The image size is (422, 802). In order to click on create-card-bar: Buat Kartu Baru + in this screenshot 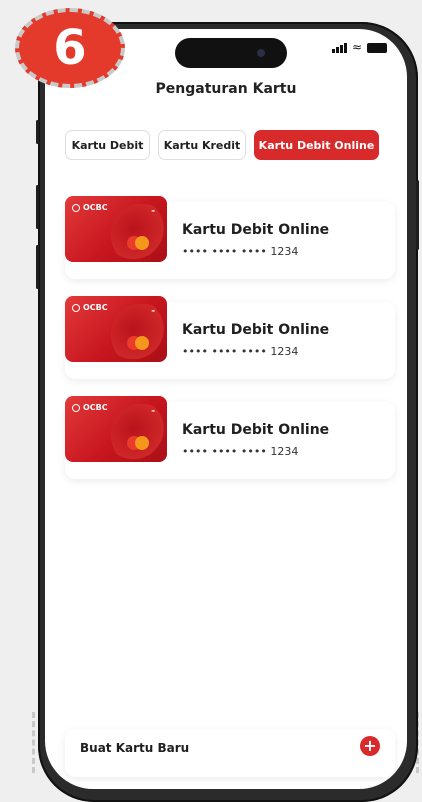, I will do `click(230, 753)`.